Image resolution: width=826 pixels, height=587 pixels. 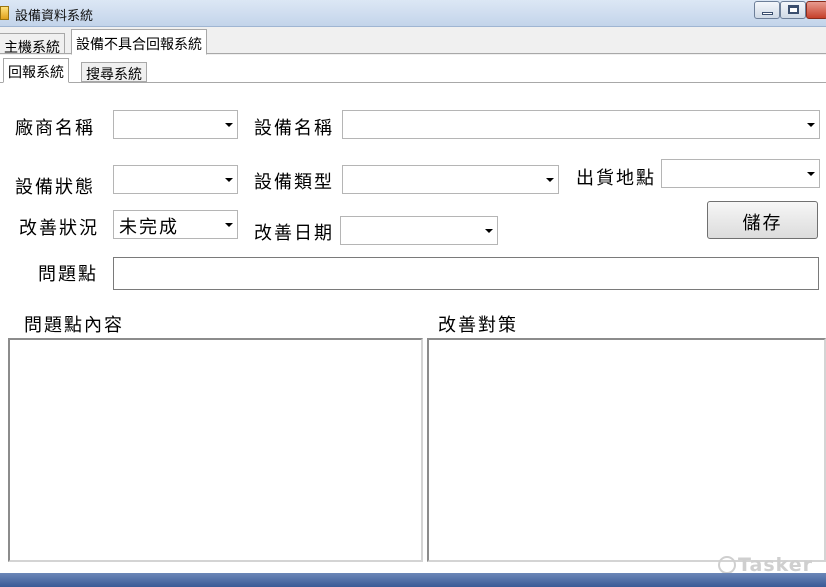 What do you see at coordinates (740, 173) in the screenshot?
I see `shipping-location-select` at bounding box center [740, 173].